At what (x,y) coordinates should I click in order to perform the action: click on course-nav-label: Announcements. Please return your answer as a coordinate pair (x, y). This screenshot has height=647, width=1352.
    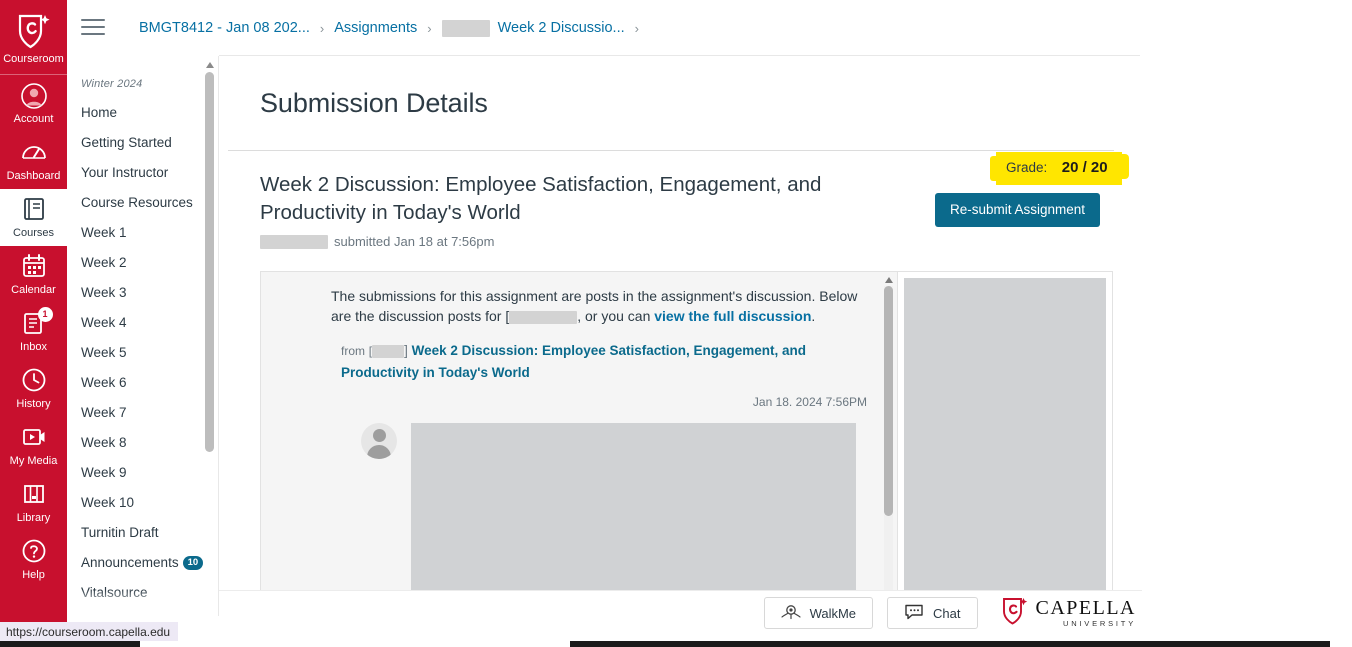
    Looking at the image, I should click on (130, 562).